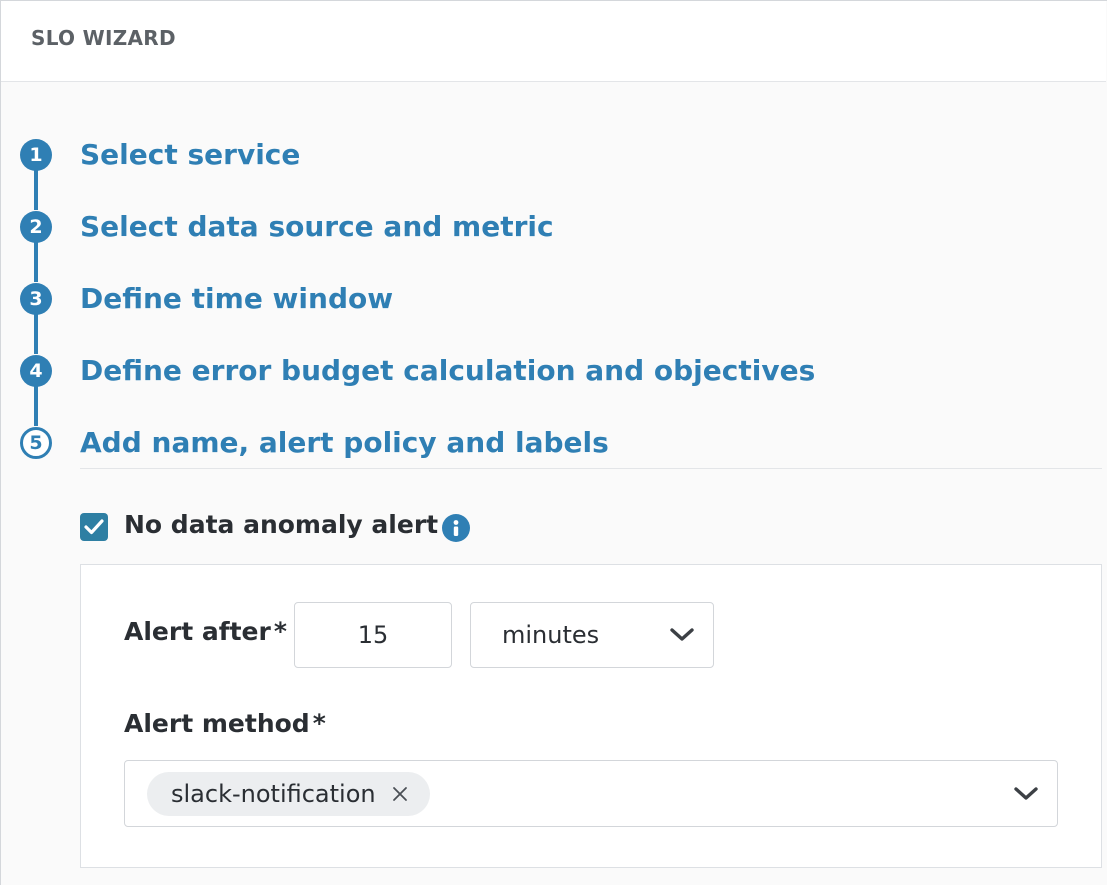  What do you see at coordinates (36, 155) in the screenshot?
I see `step-number: 1` at bounding box center [36, 155].